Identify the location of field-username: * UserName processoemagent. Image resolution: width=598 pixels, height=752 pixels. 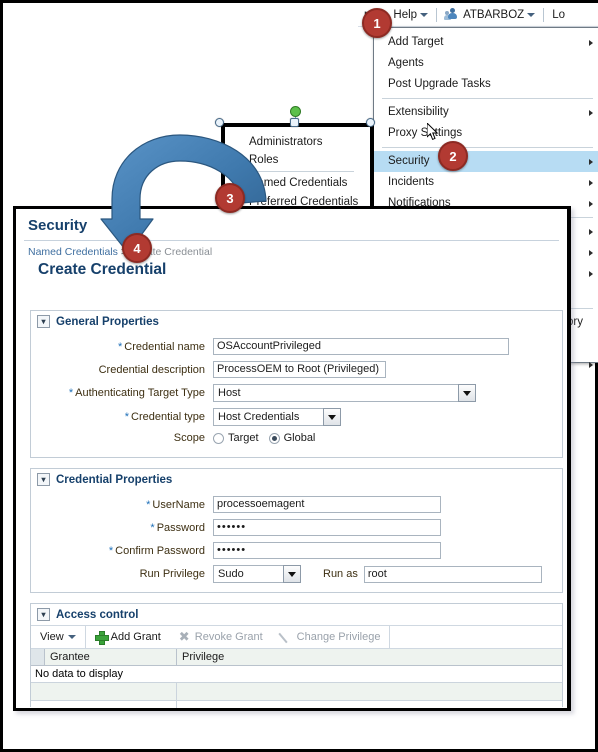
(296, 504).